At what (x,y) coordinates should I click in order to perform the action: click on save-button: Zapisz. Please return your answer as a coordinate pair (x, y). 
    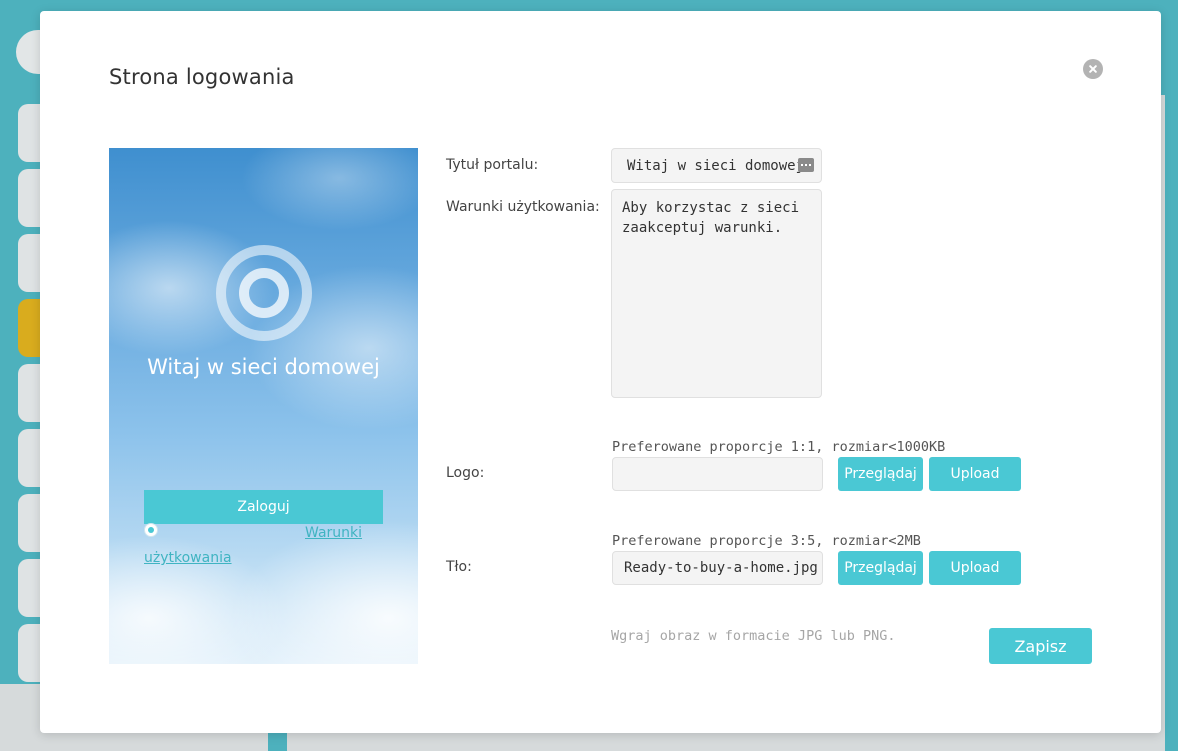
    Looking at the image, I should click on (1040, 646).